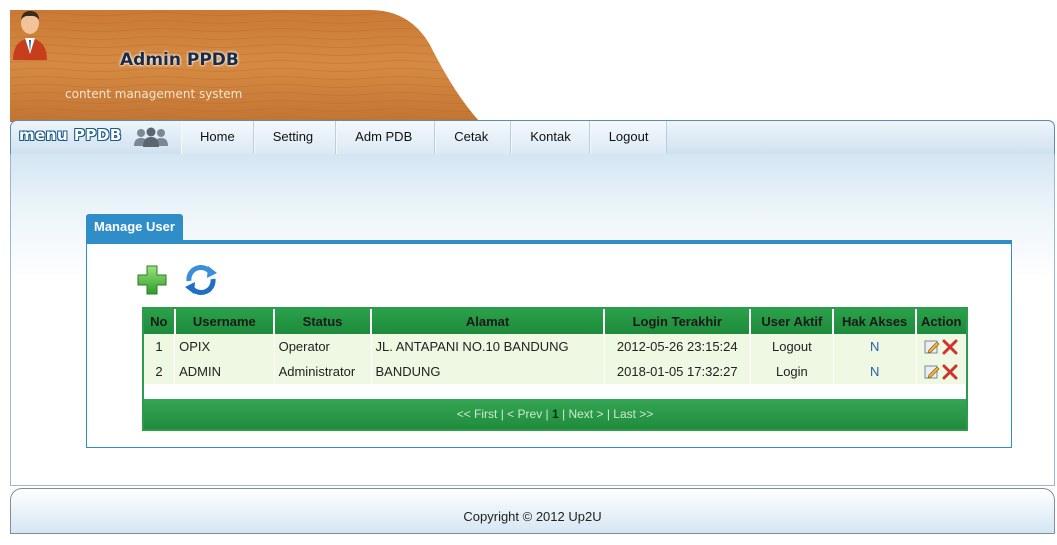 This screenshot has height=545, width=1057. I want to click on pager-current-page: 1, so click(555, 414).